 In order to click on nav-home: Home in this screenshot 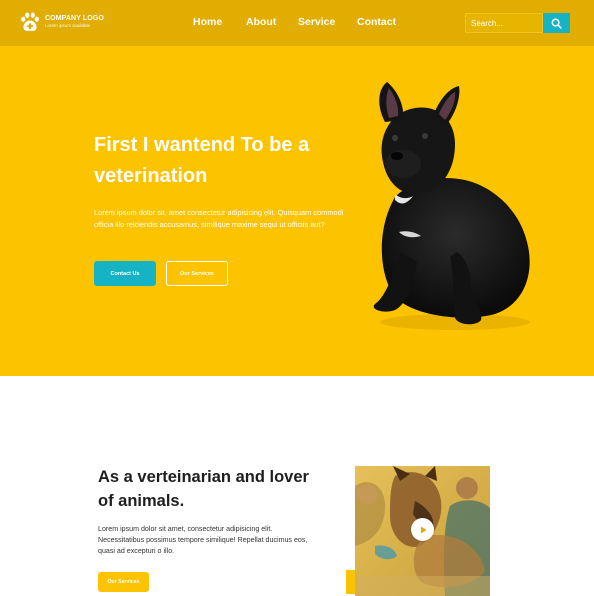, I will do `click(207, 22)`.